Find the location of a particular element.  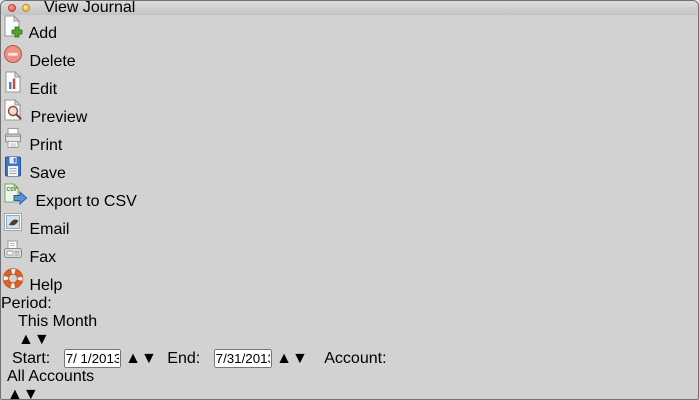

preview-magnifier-icon is located at coordinates (13, 112).